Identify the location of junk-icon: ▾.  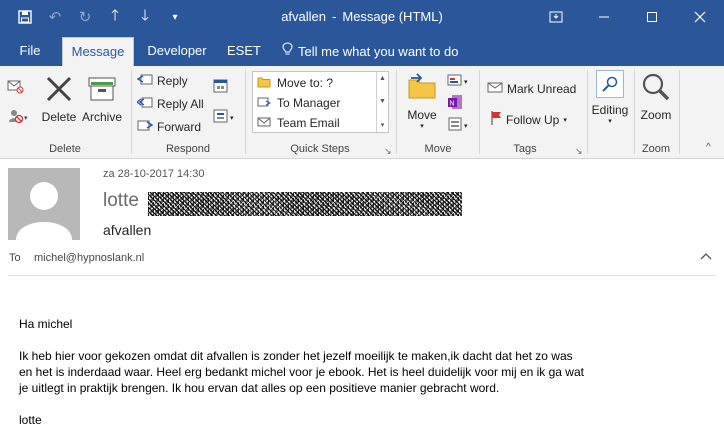
(18, 117).